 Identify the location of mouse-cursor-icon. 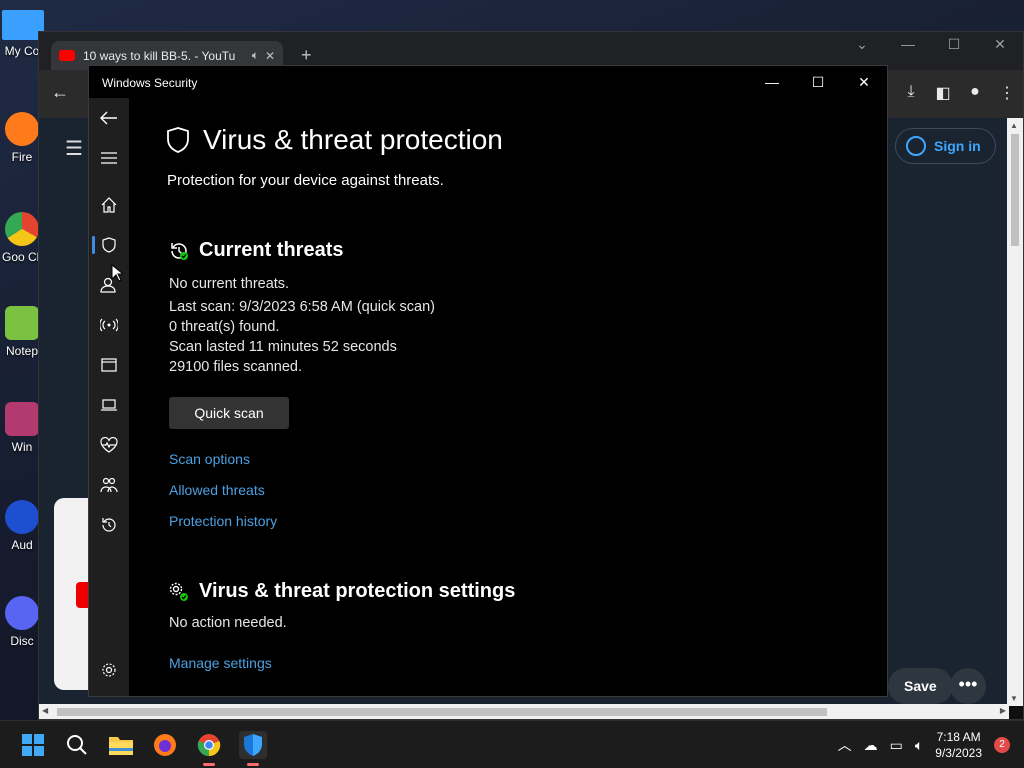
(117, 273).